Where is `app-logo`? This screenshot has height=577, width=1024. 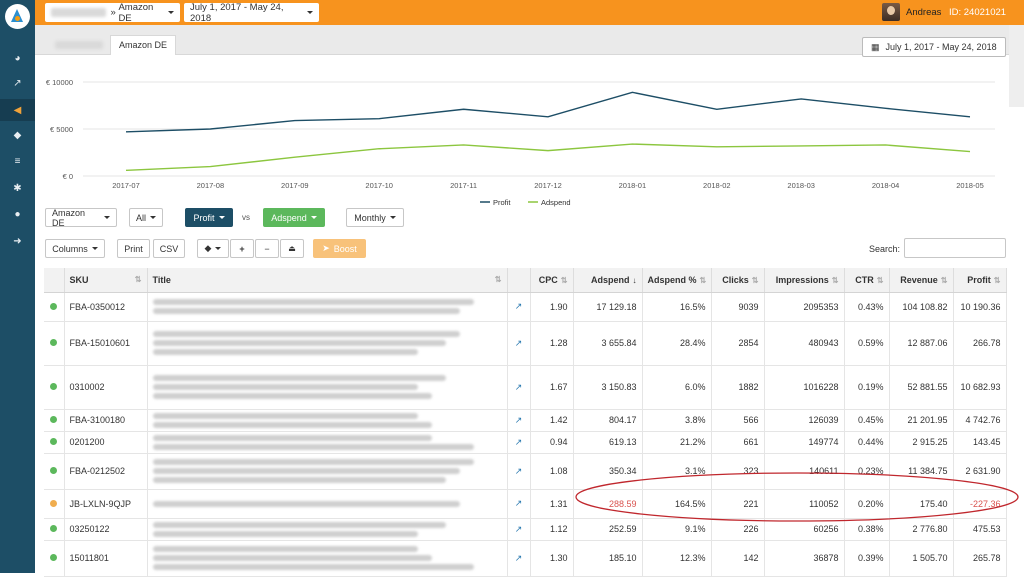
app-logo is located at coordinates (17, 16).